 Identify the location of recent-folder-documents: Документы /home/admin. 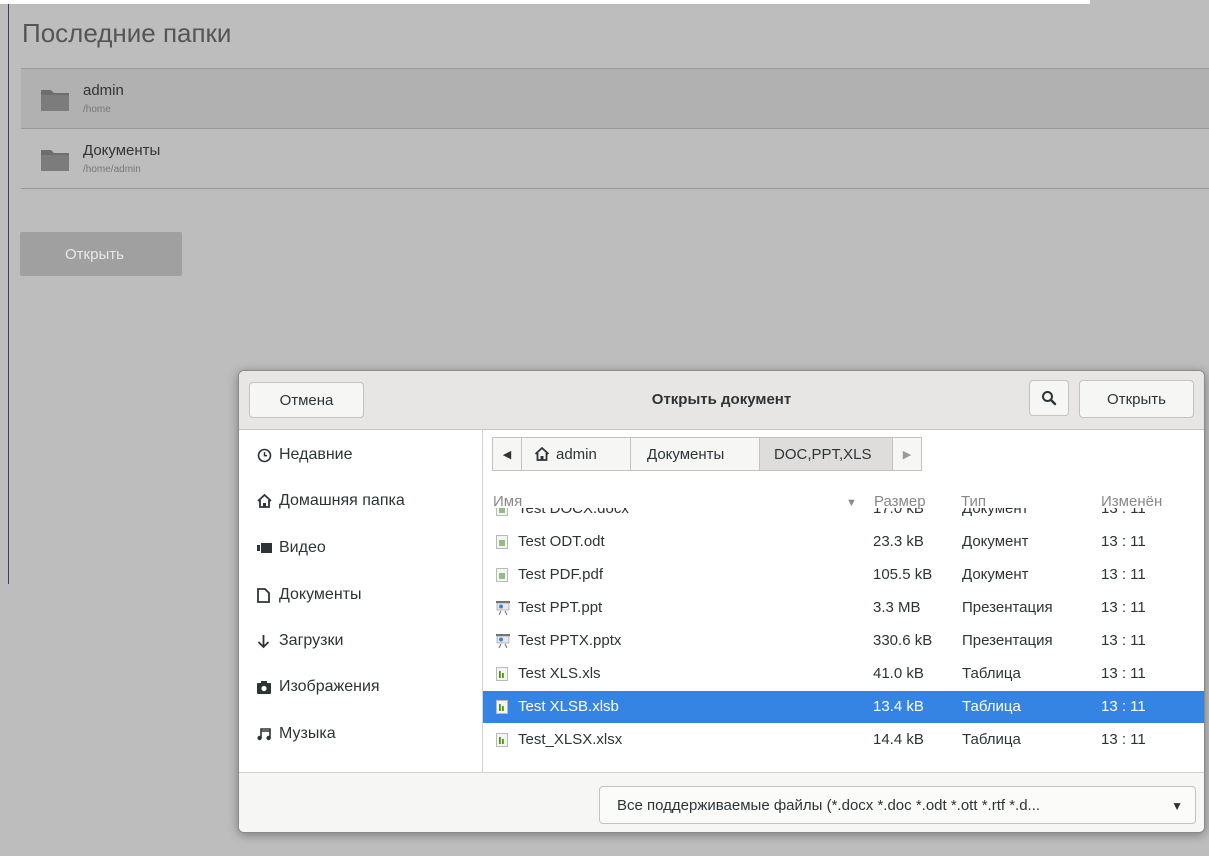
(615, 158).